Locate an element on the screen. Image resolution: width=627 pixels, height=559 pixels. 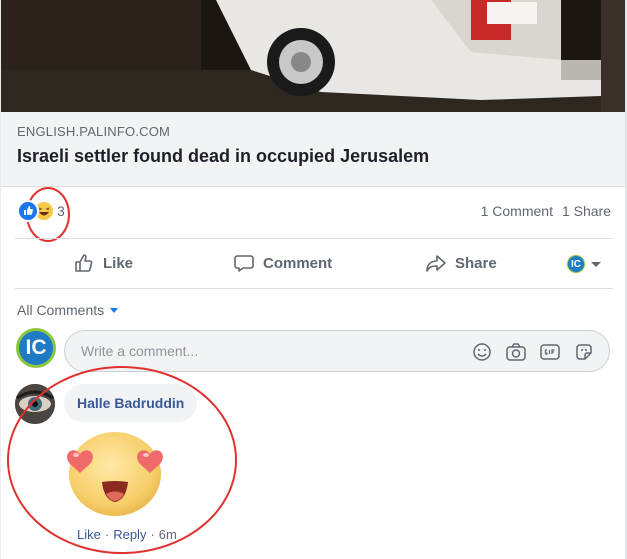
link-domain: ENGLISH.PALINFO.COM is located at coordinates (94, 131).